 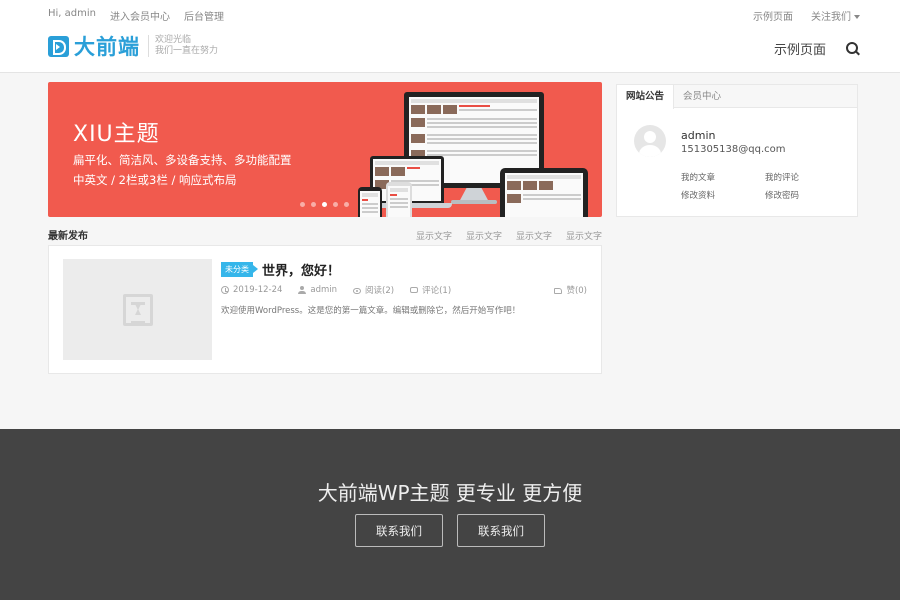 What do you see at coordinates (302, 290) in the screenshot?
I see `user-icon` at bounding box center [302, 290].